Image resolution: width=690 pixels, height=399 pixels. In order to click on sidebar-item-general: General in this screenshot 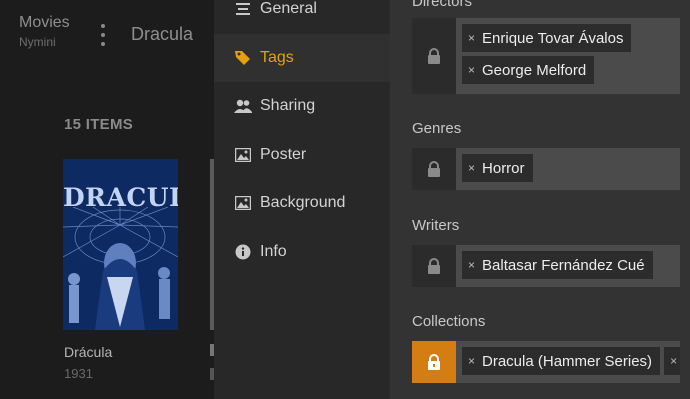, I will do `click(302, 16)`.